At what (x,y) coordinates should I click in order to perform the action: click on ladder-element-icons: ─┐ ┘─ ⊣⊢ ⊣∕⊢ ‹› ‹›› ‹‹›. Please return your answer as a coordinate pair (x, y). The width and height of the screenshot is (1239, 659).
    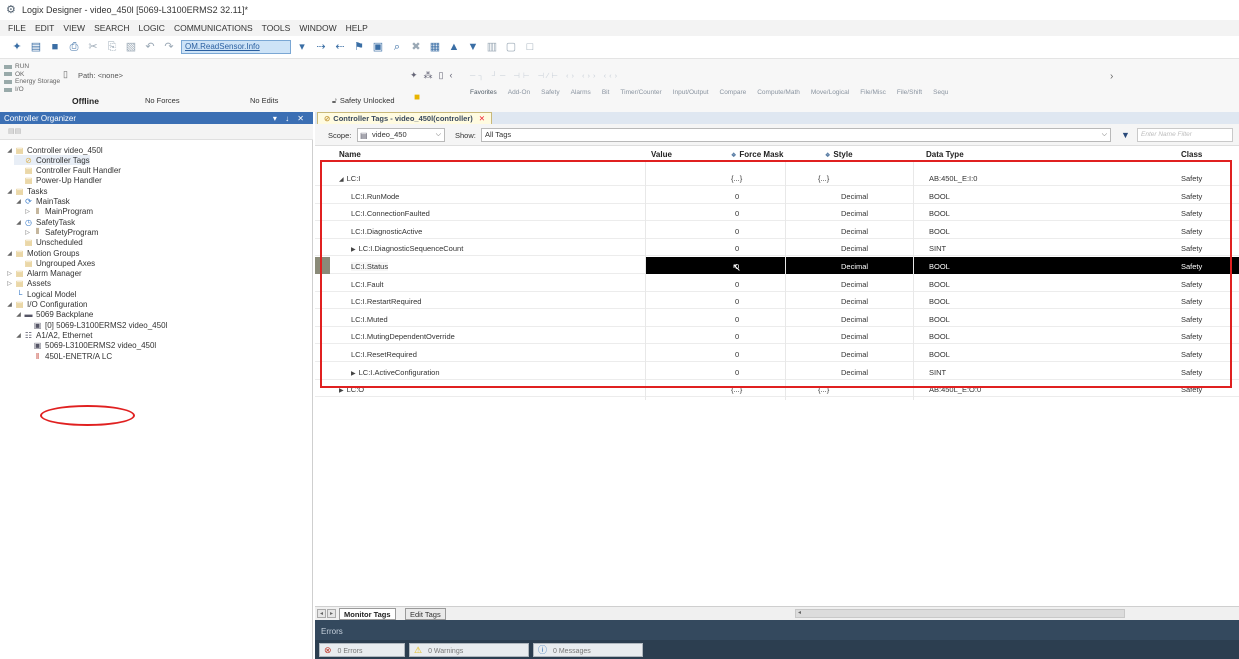
    Looking at the image, I should click on (545, 75).